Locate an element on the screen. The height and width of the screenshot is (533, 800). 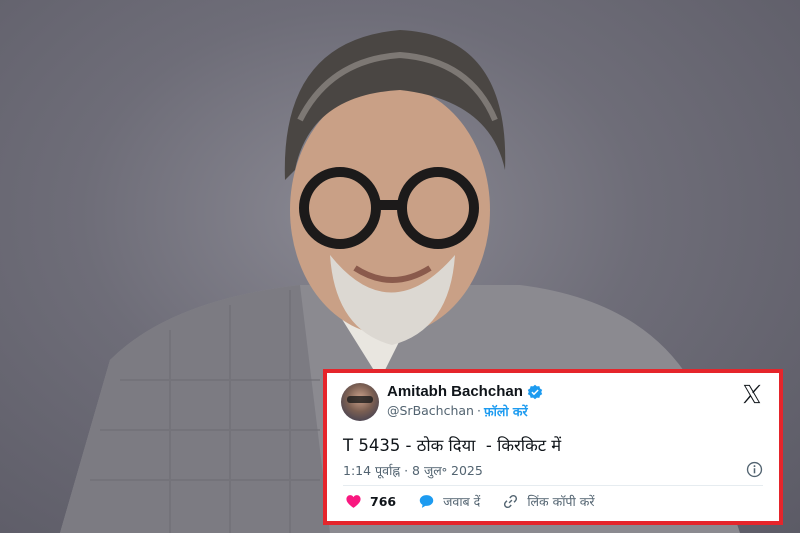
author-handle-row: @SrBachchan · फ़ॉलो करें is located at coordinates (457, 411).